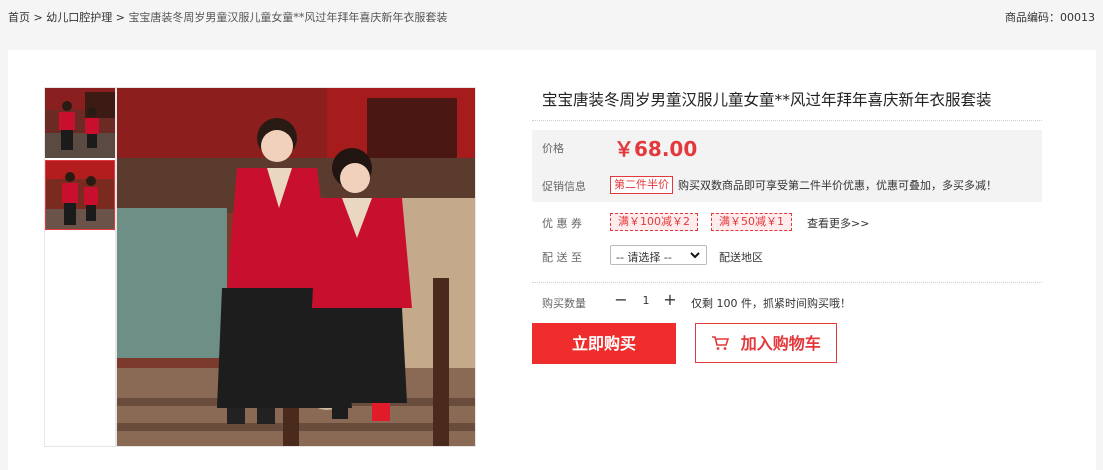  I want to click on quantity-decrease-button: −, so click(621, 300).